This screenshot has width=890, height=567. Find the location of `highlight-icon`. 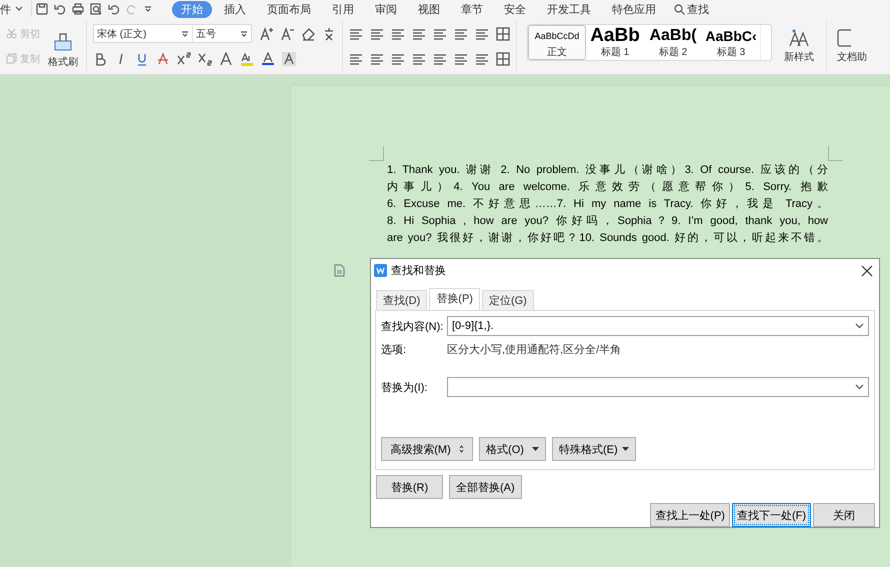

highlight-icon is located at coordinates (247, 59).